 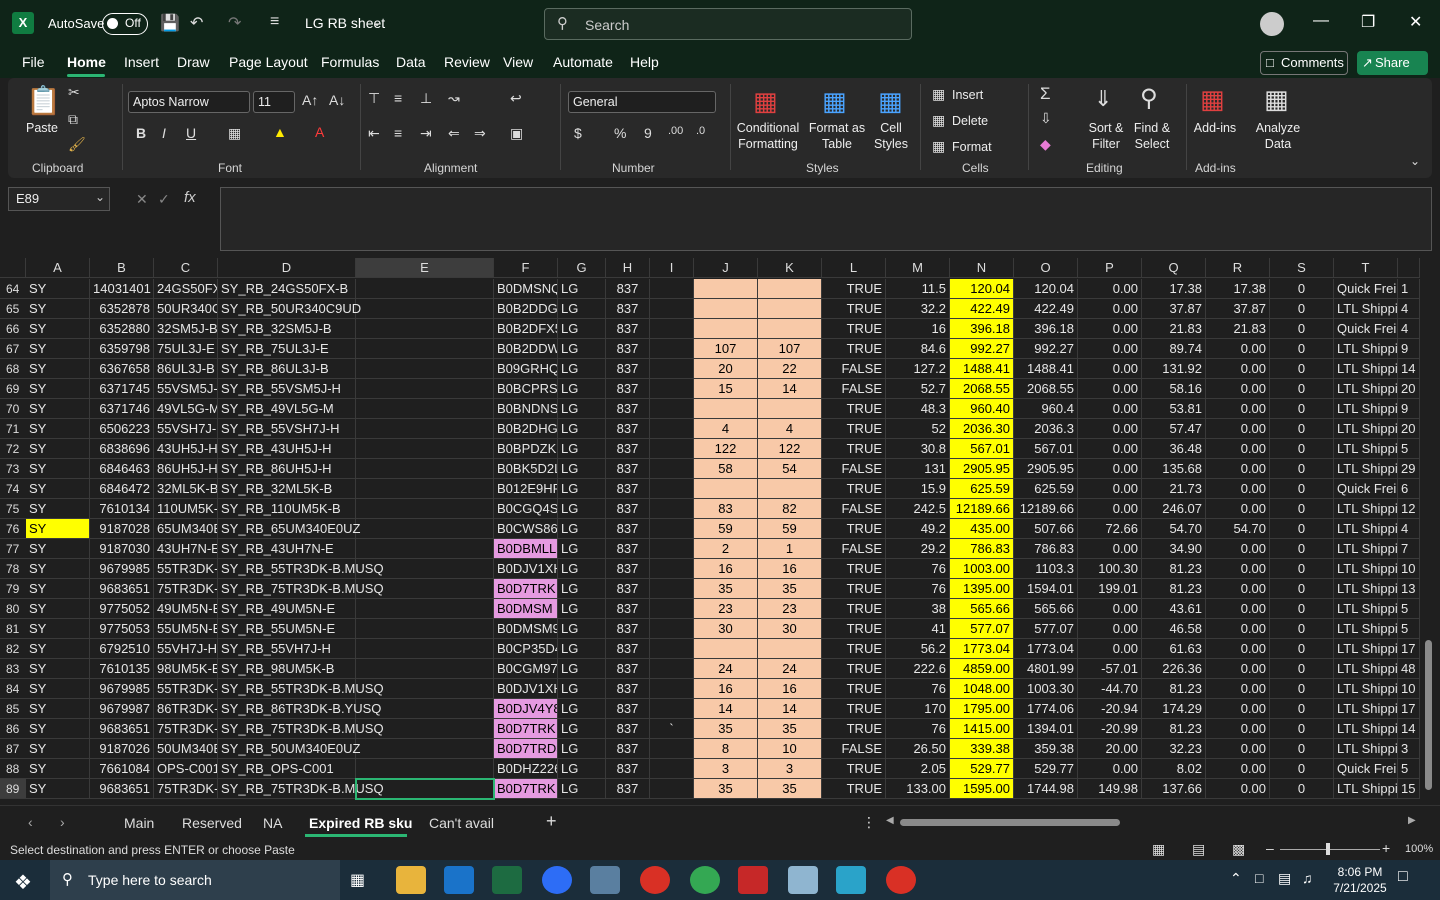 I want to click on cell-h71: 837, so click(x=628, y=429).